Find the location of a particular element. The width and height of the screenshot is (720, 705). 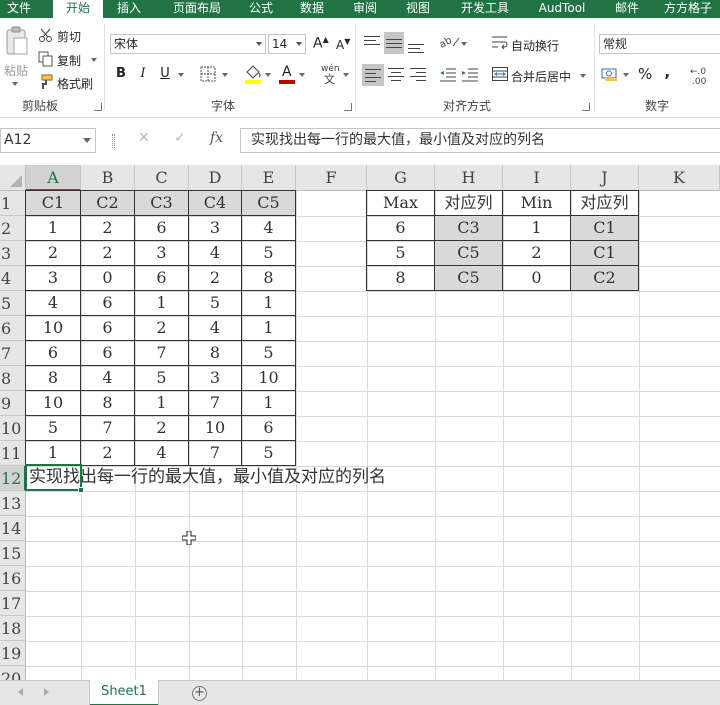

row-header: 2 is located at coordinates (13, 228).